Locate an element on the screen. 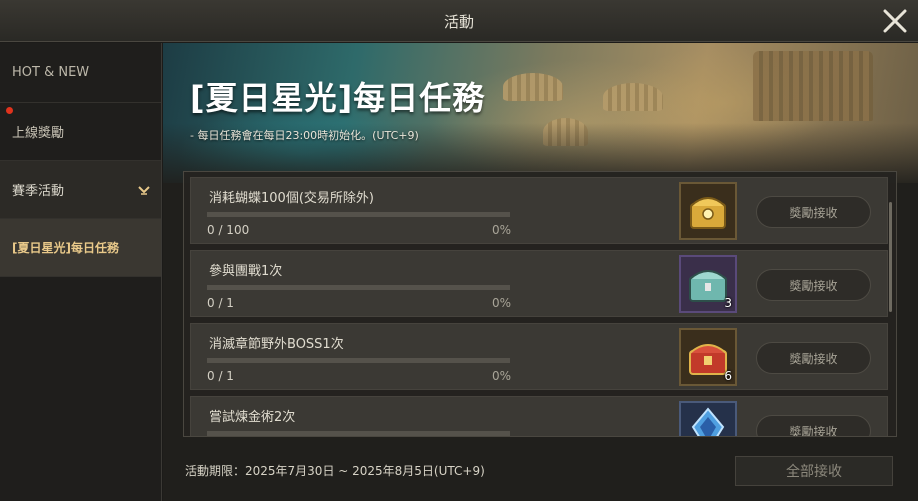 The image size is (918, 501). sidebar-item-label: 上線獎勵 is located at coordinates (38, 133).